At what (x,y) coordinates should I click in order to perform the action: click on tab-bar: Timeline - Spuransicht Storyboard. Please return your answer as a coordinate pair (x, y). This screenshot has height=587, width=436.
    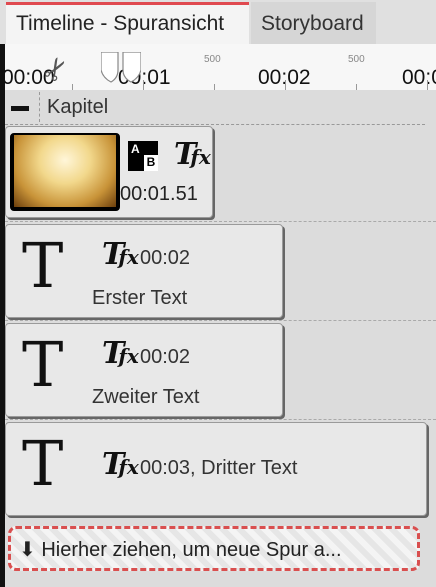
    Looking at the image, I should click on (218, 22).